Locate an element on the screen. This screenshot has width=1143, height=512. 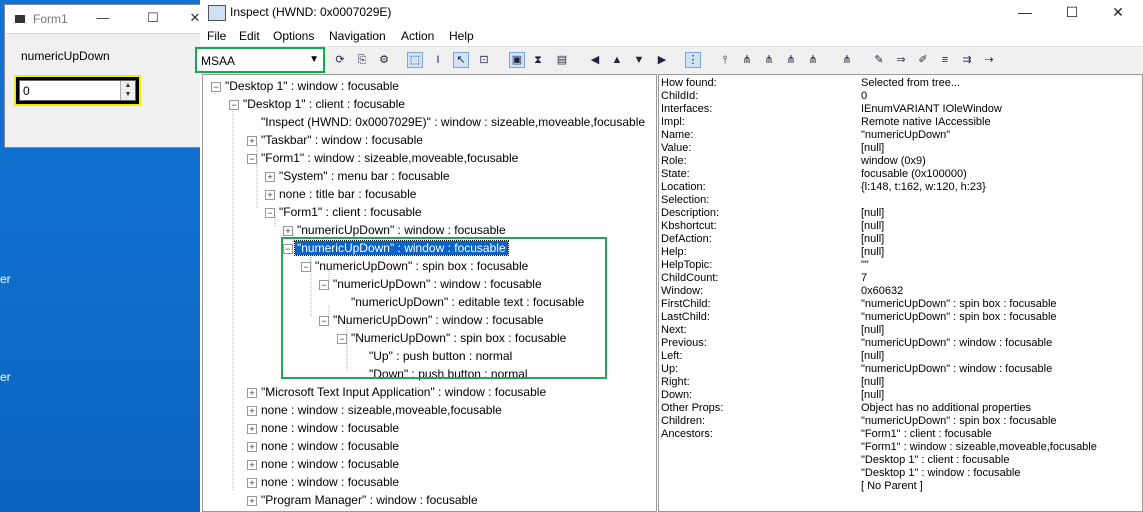
menu-edit: Edit is located at coordinates (249, 36).